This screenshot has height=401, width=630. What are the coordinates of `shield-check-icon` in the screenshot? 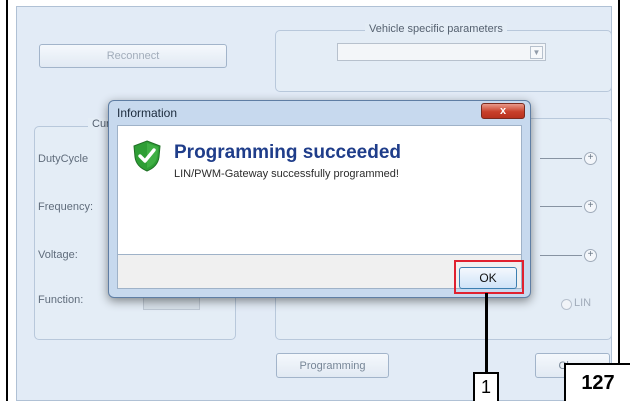 It's located at (147, 156).